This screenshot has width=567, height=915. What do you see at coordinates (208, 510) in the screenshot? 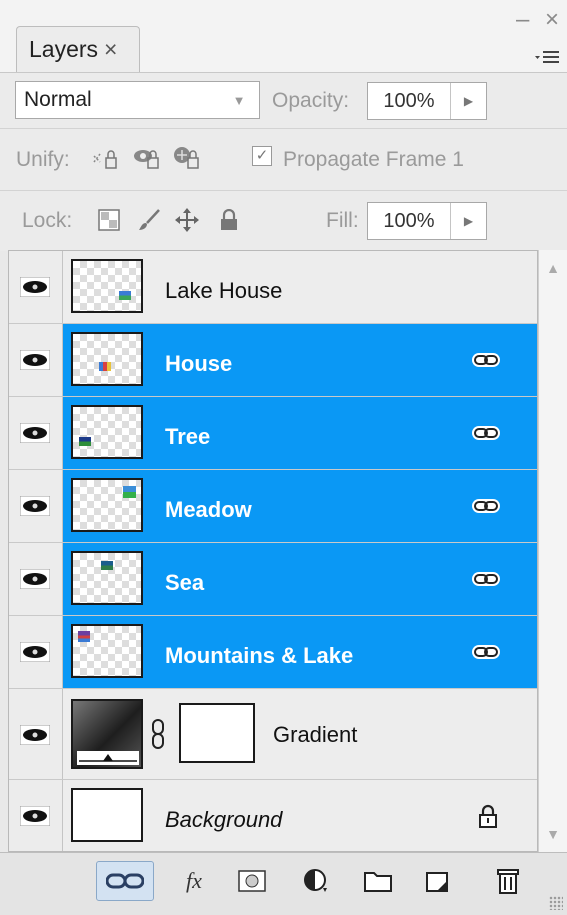
I see `layer-name: Meadow` at bounding box center [208, 510].